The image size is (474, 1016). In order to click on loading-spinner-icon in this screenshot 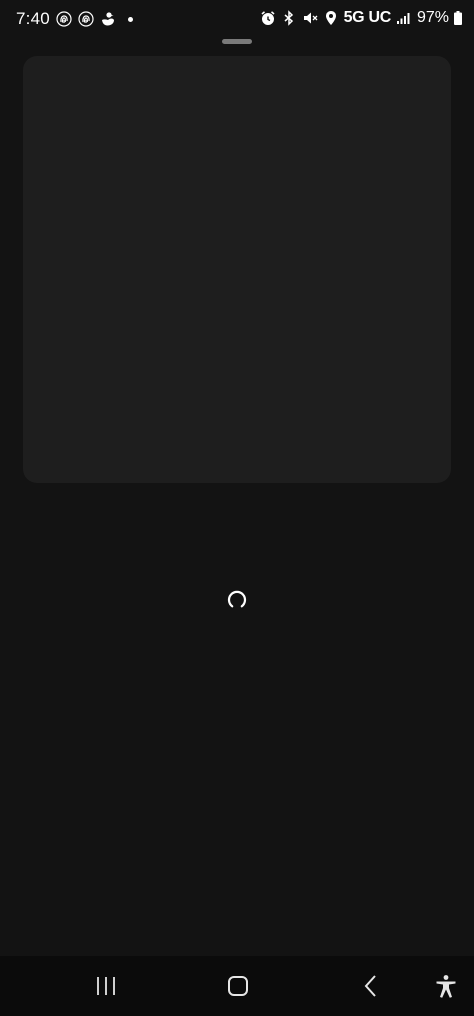, I will do `click(237, 600)`.